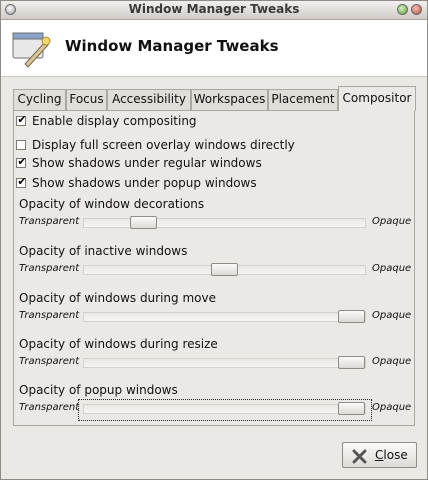 This screenshot has width=428, height=480. Describe the element at coordinates (303, 99) in the screenshot. I see `tab-placement: Placement` at that location.